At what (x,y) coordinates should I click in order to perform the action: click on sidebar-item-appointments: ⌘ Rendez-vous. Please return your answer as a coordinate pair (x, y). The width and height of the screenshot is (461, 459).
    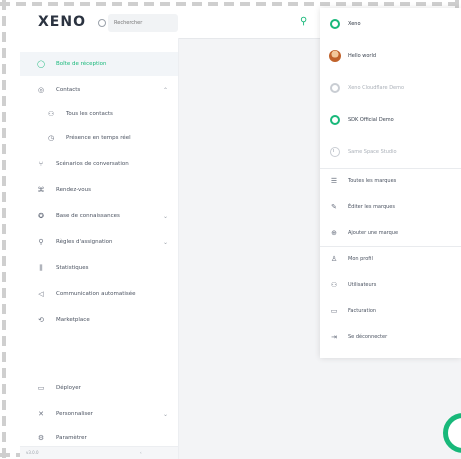
    Looking at the image, I should click on (99, 190).